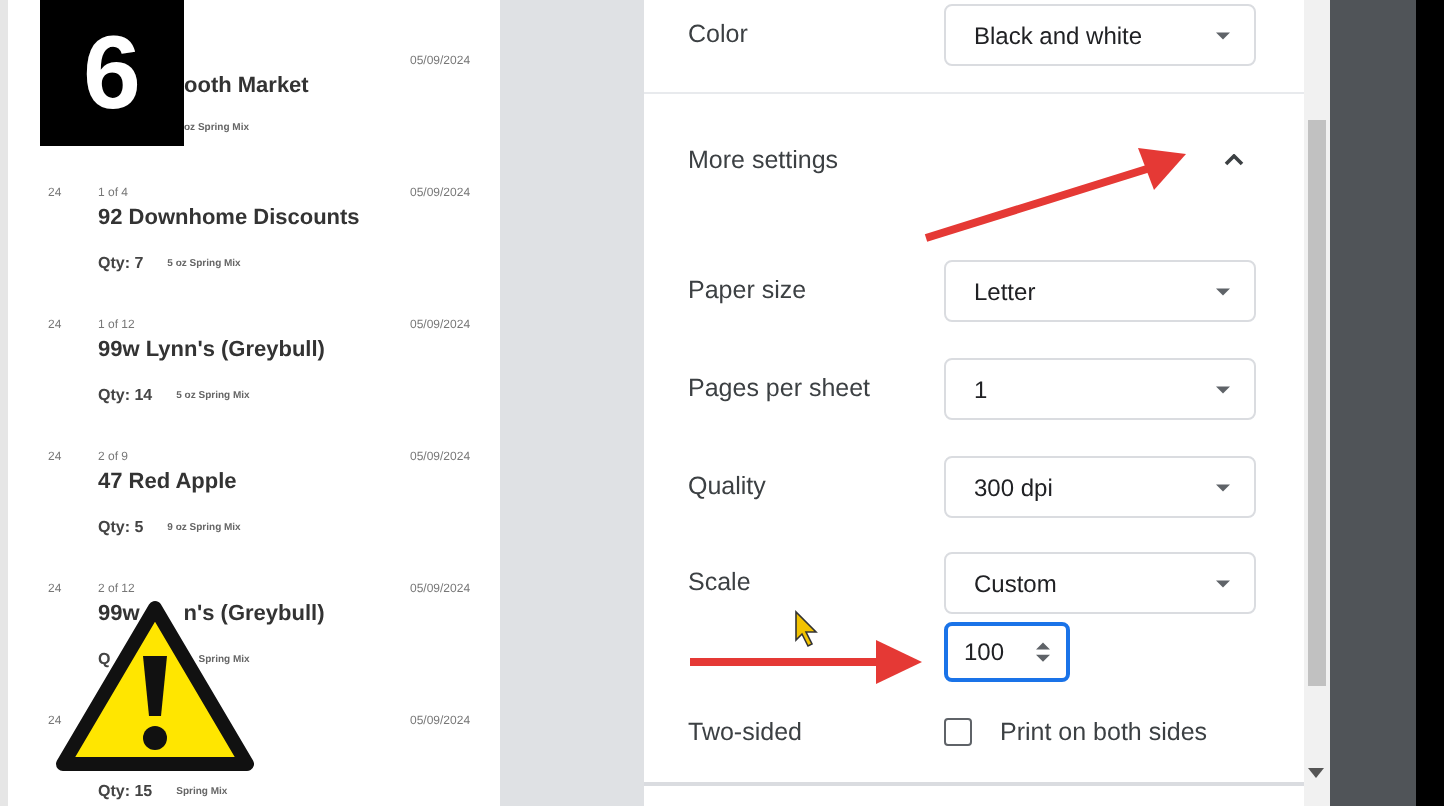 This screenshot has height=806, width=1444. What do you see at coordinates (748, 291) in the screenshot?
I see `setting-label: Paper size` at bounding box center [748, 291].